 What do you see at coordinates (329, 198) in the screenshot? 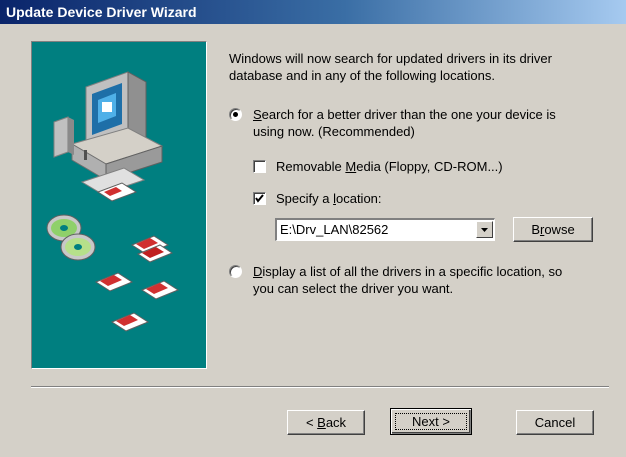
I see `specify-location-label: Specify a location:` at bounding box center [329, 198].